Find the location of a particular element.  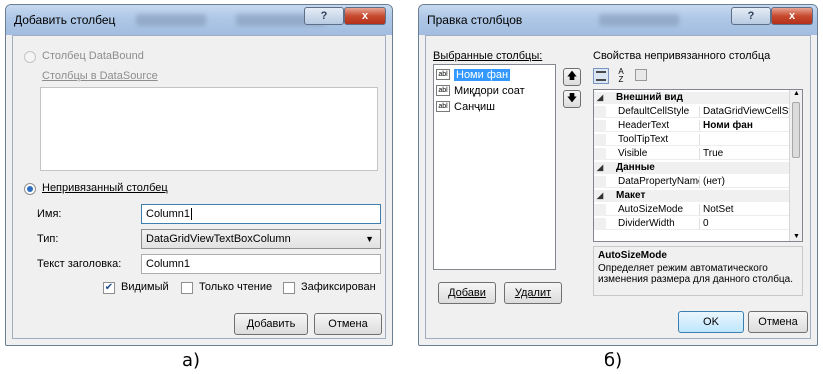

type-select-value: DataGridViewTextBoxColumn is located at coordinates (218, 239).